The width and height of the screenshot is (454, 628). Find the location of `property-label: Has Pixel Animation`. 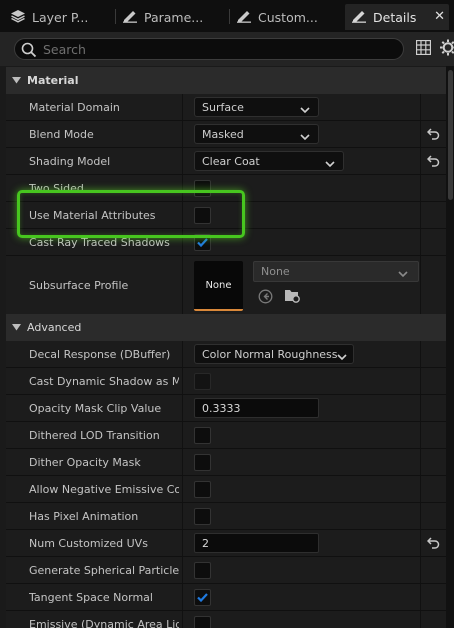

property-label: Has Pixel Animation is located at coordinates (84, 516).